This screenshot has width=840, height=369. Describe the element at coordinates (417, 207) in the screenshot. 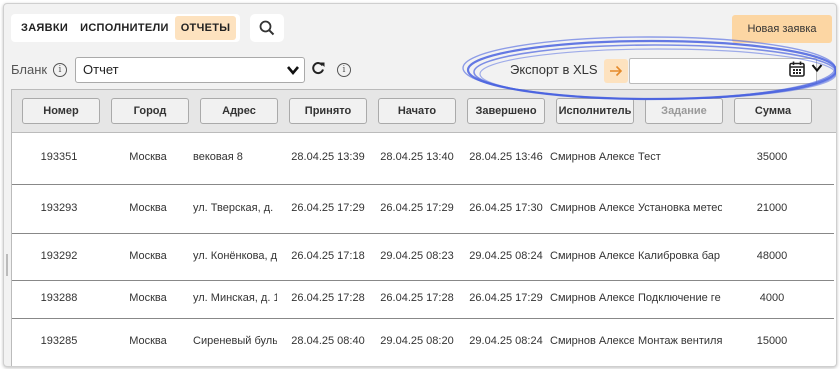

I see `cell-started: 26.04.25 17:29` at that location.